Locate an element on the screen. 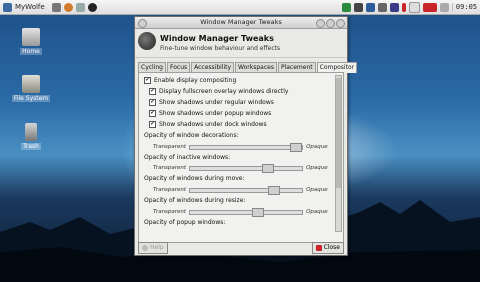 This screenshot has width=480, height=282. bluetooth-icon is located at coordinates (394, 7).